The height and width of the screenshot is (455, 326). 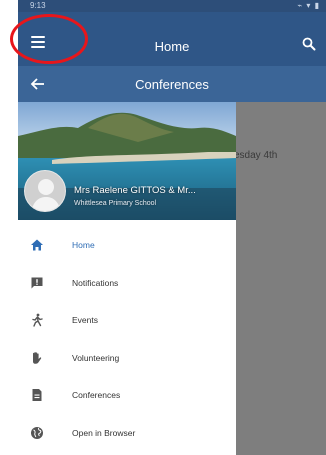 I want to click on drawer-item-notifications: Notifications, so click(x=127, y=285).